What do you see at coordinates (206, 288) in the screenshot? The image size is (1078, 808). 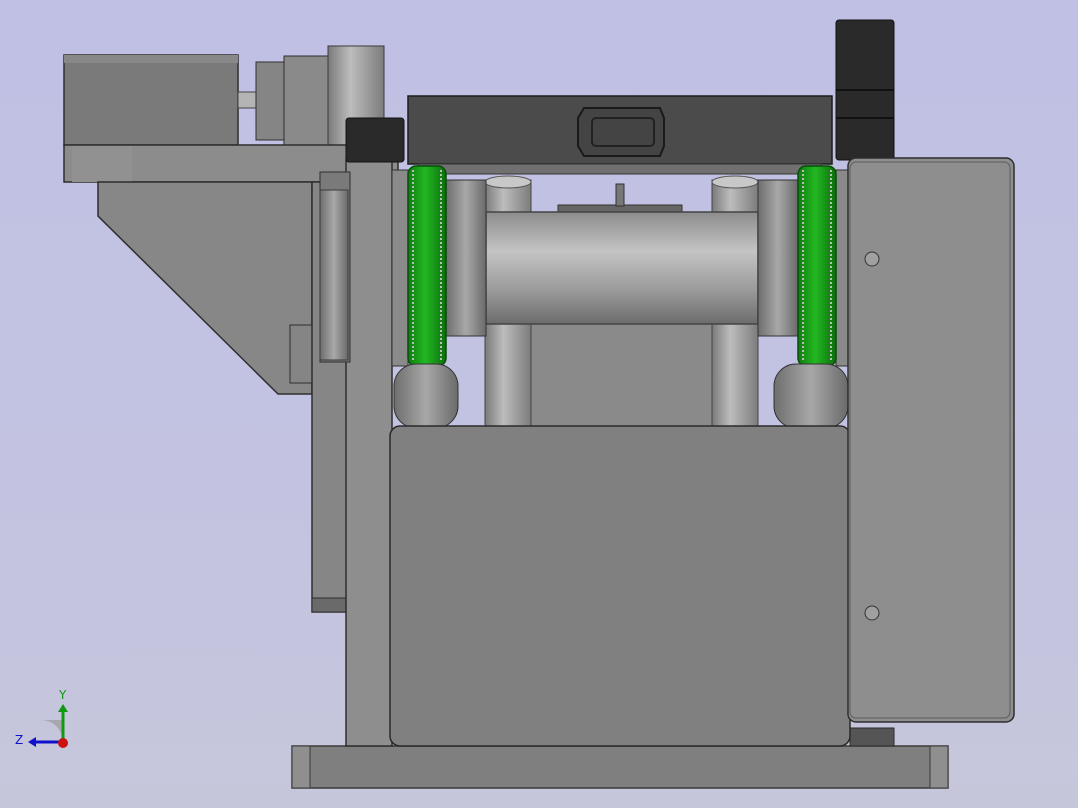 I see `mounting-bracket` at bounding box center [206, 288].